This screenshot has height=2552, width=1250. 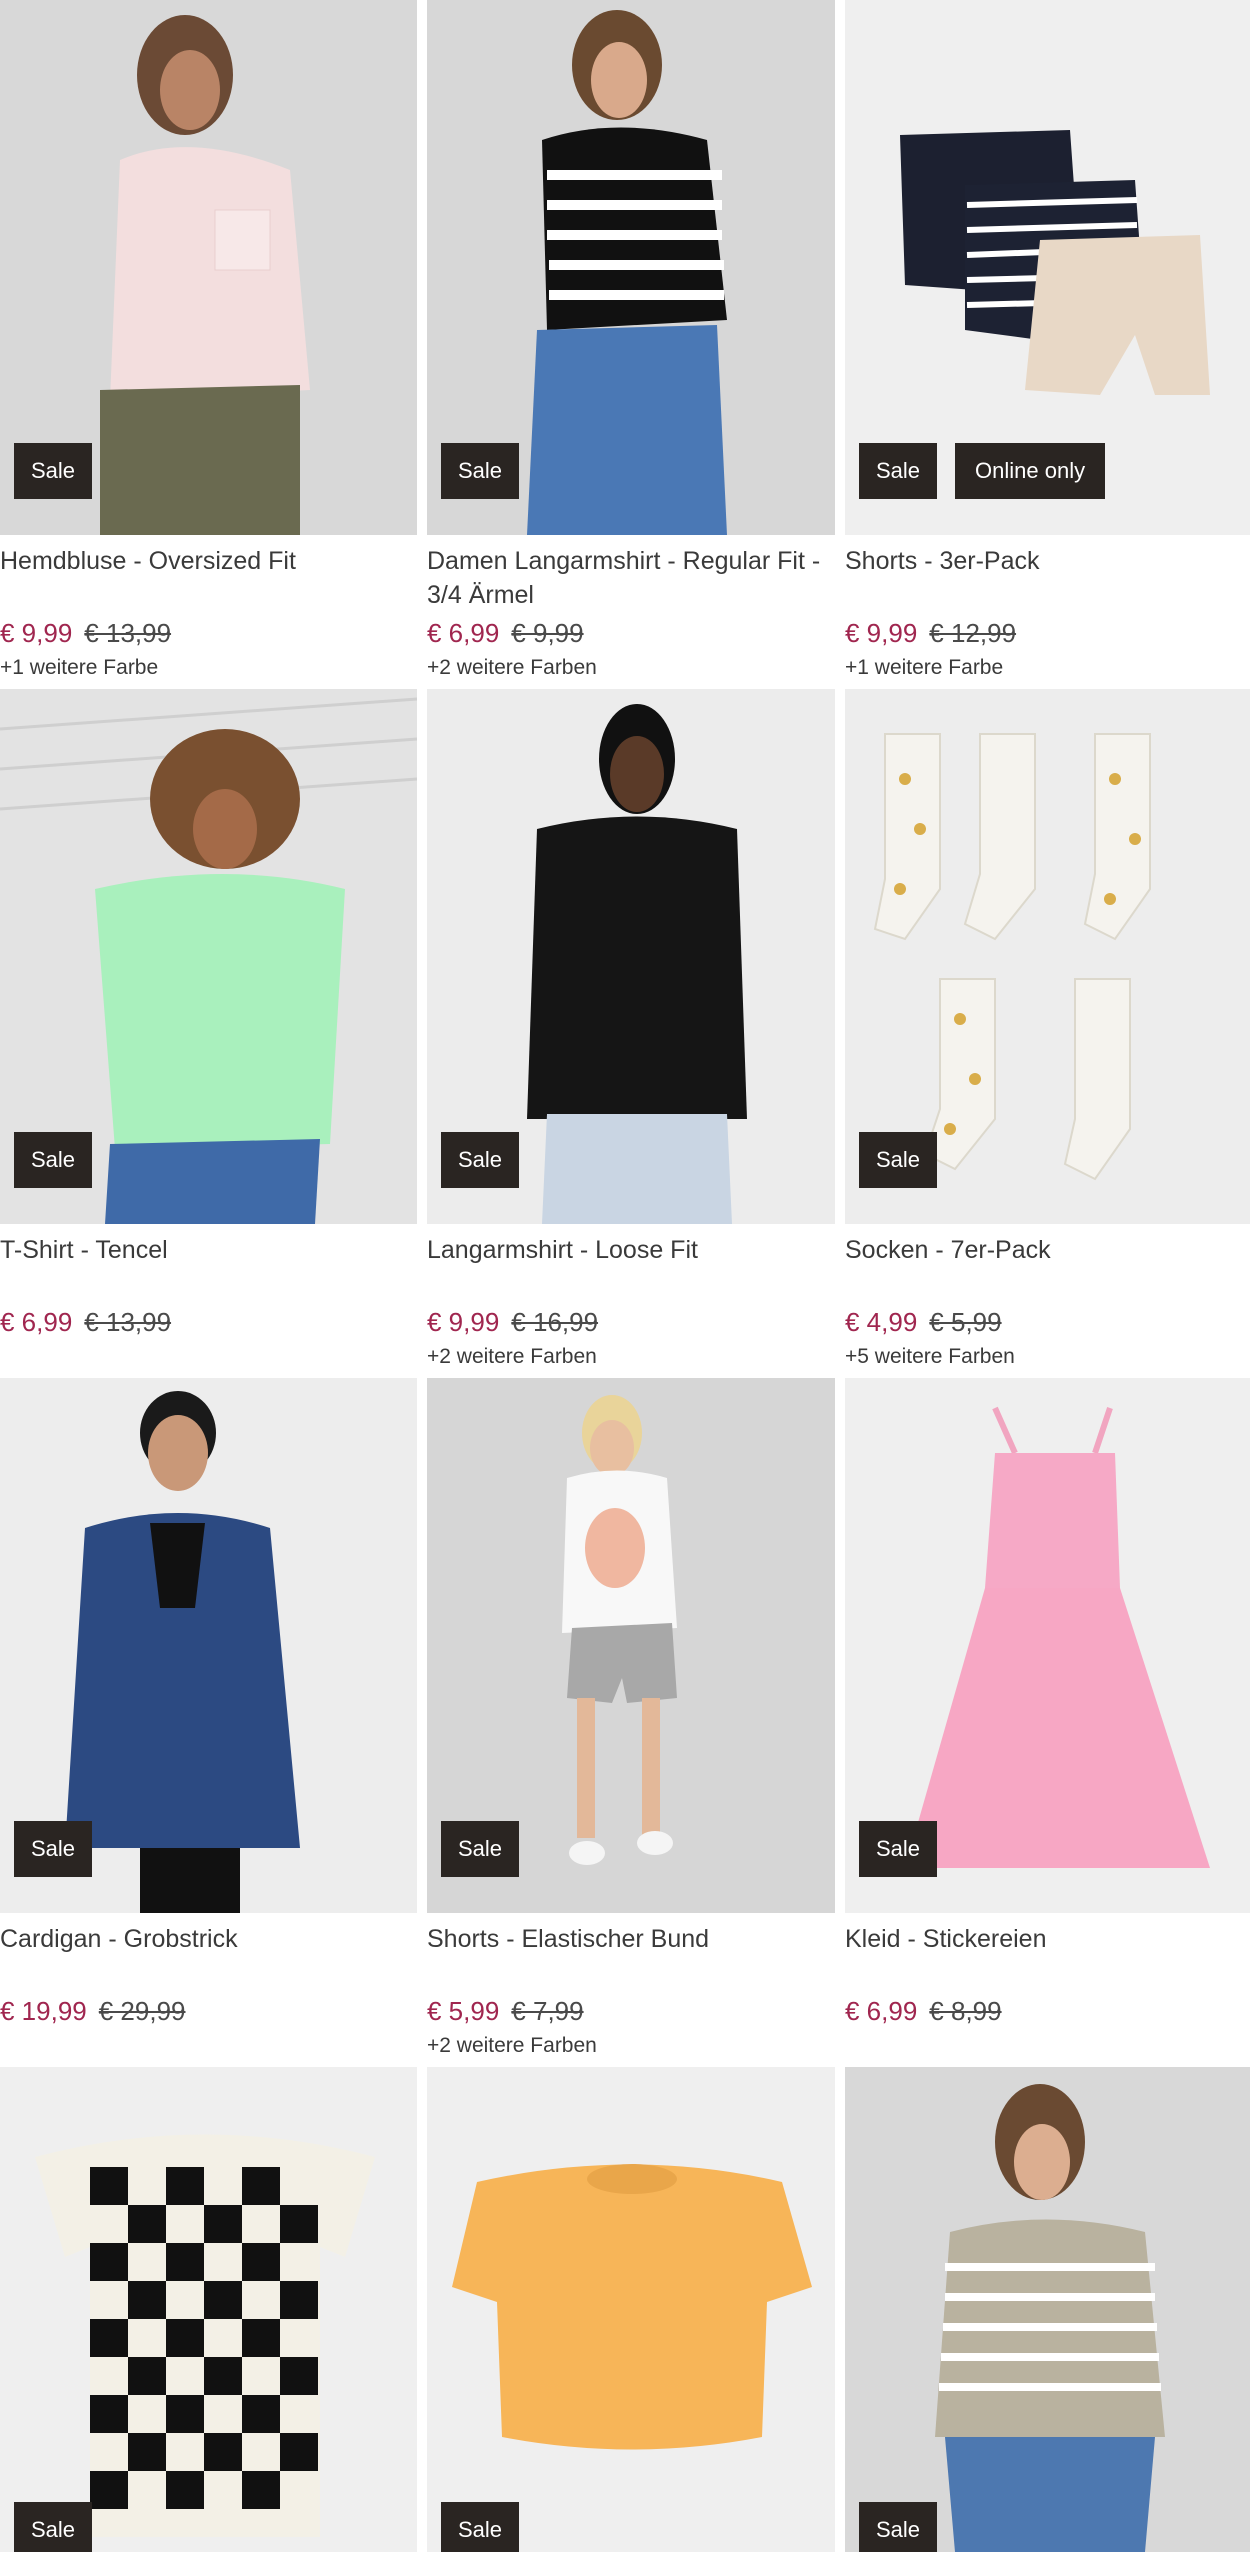 I want to click on original-price: € 9,99, so click(x=547, y=633).